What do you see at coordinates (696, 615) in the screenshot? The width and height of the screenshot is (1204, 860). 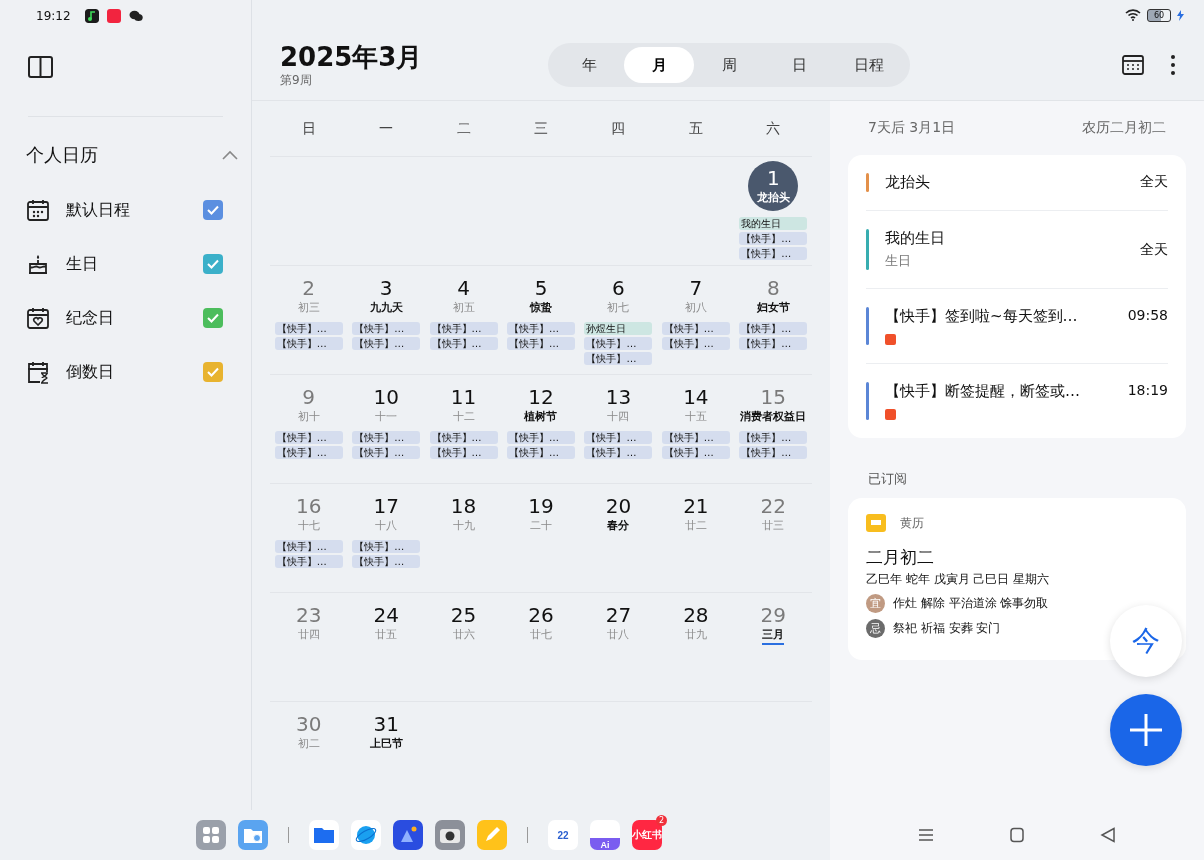 I see `day-number: 28` at bounding box center [696, 615].